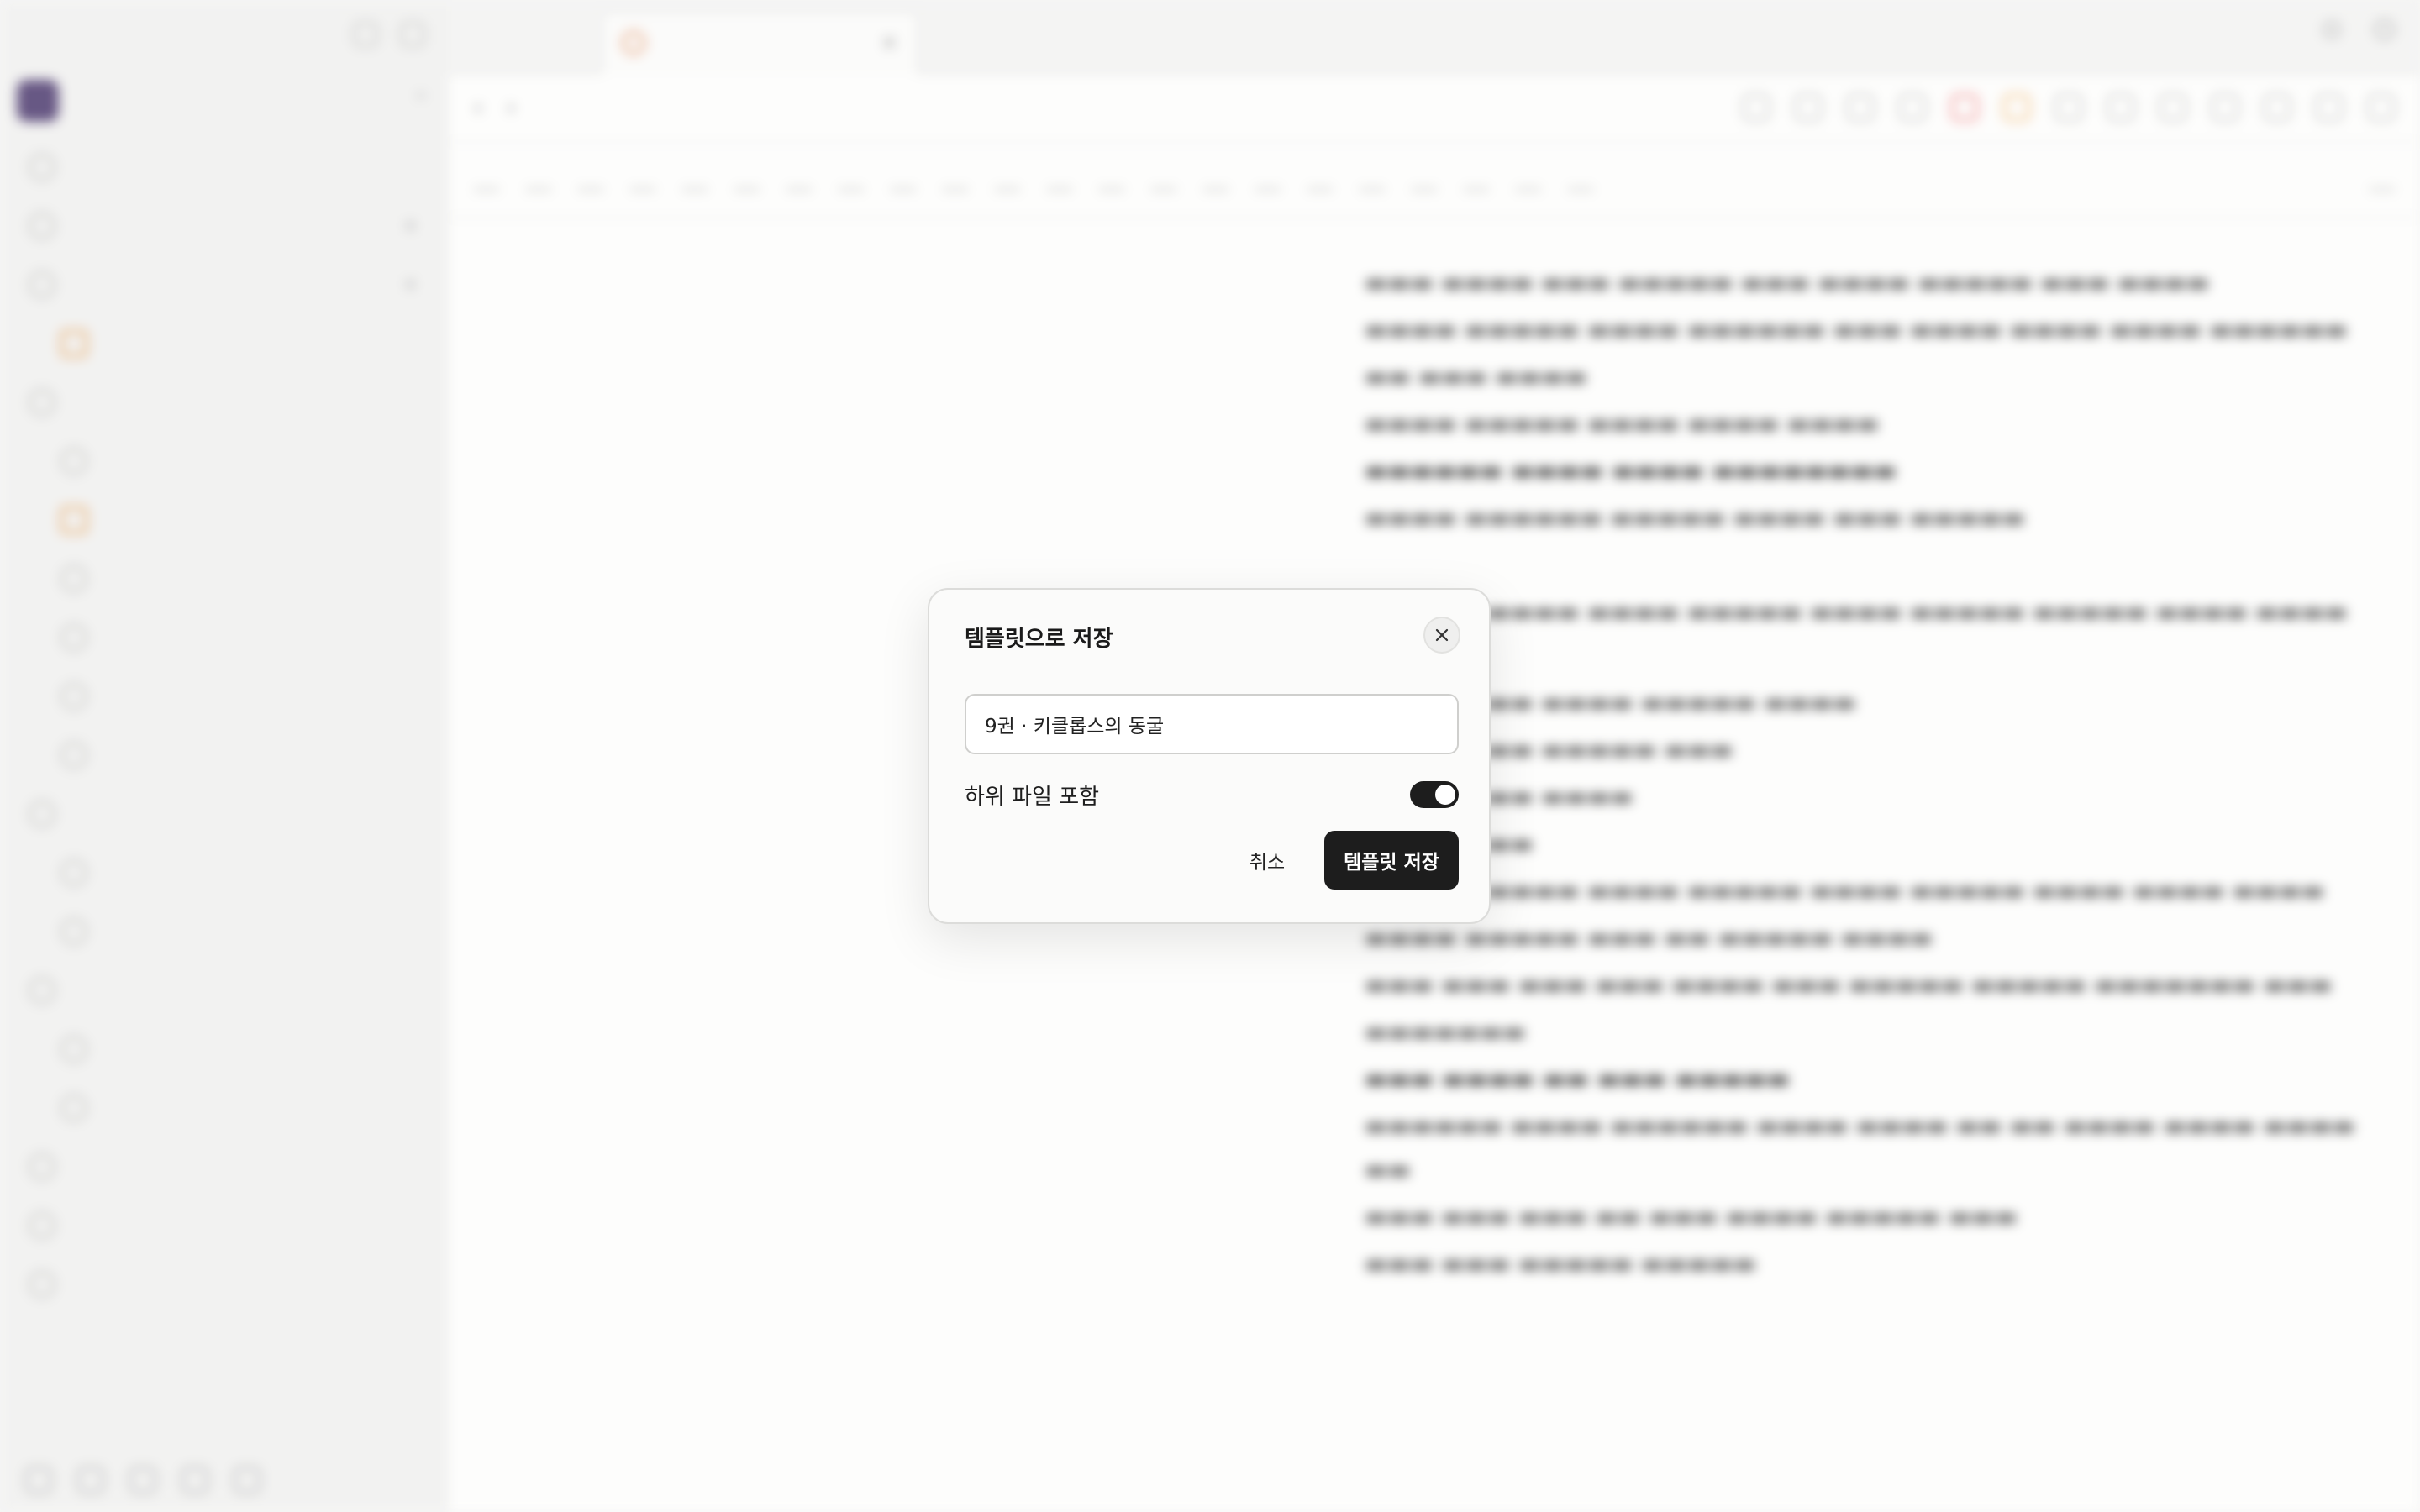 This screenshot has width=2420, height=1512. Describe the element at coordinates (1209, 756) in the screenshot. I see `save-as-template-dialog: 템플릿으로 저장 하위 파일 포함 취소 템플릿 저장` at that location.